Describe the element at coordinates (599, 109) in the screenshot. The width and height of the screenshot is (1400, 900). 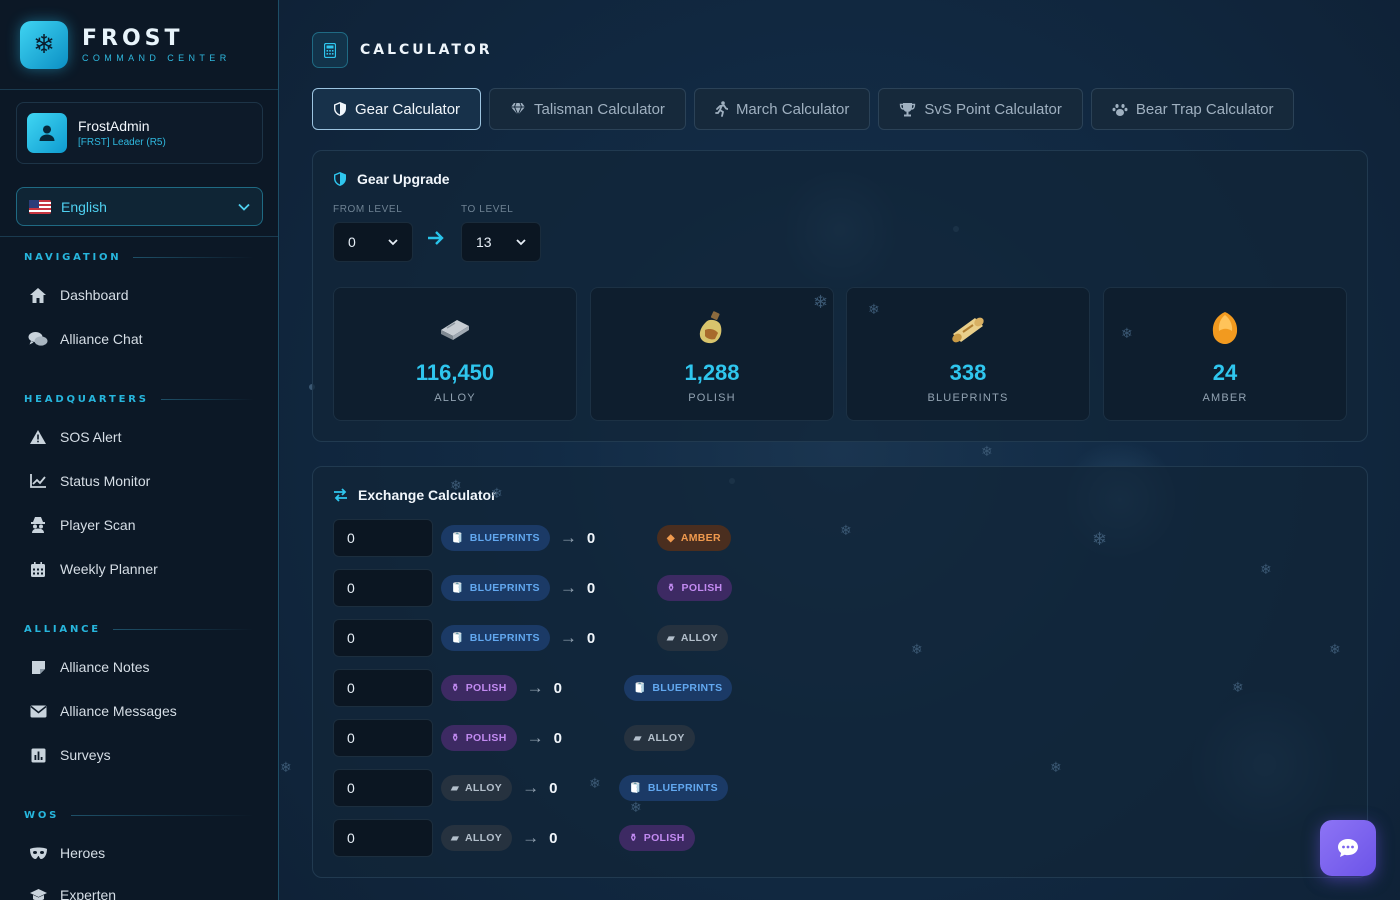
I see `tab-label: Talisman Calculator` at that location.